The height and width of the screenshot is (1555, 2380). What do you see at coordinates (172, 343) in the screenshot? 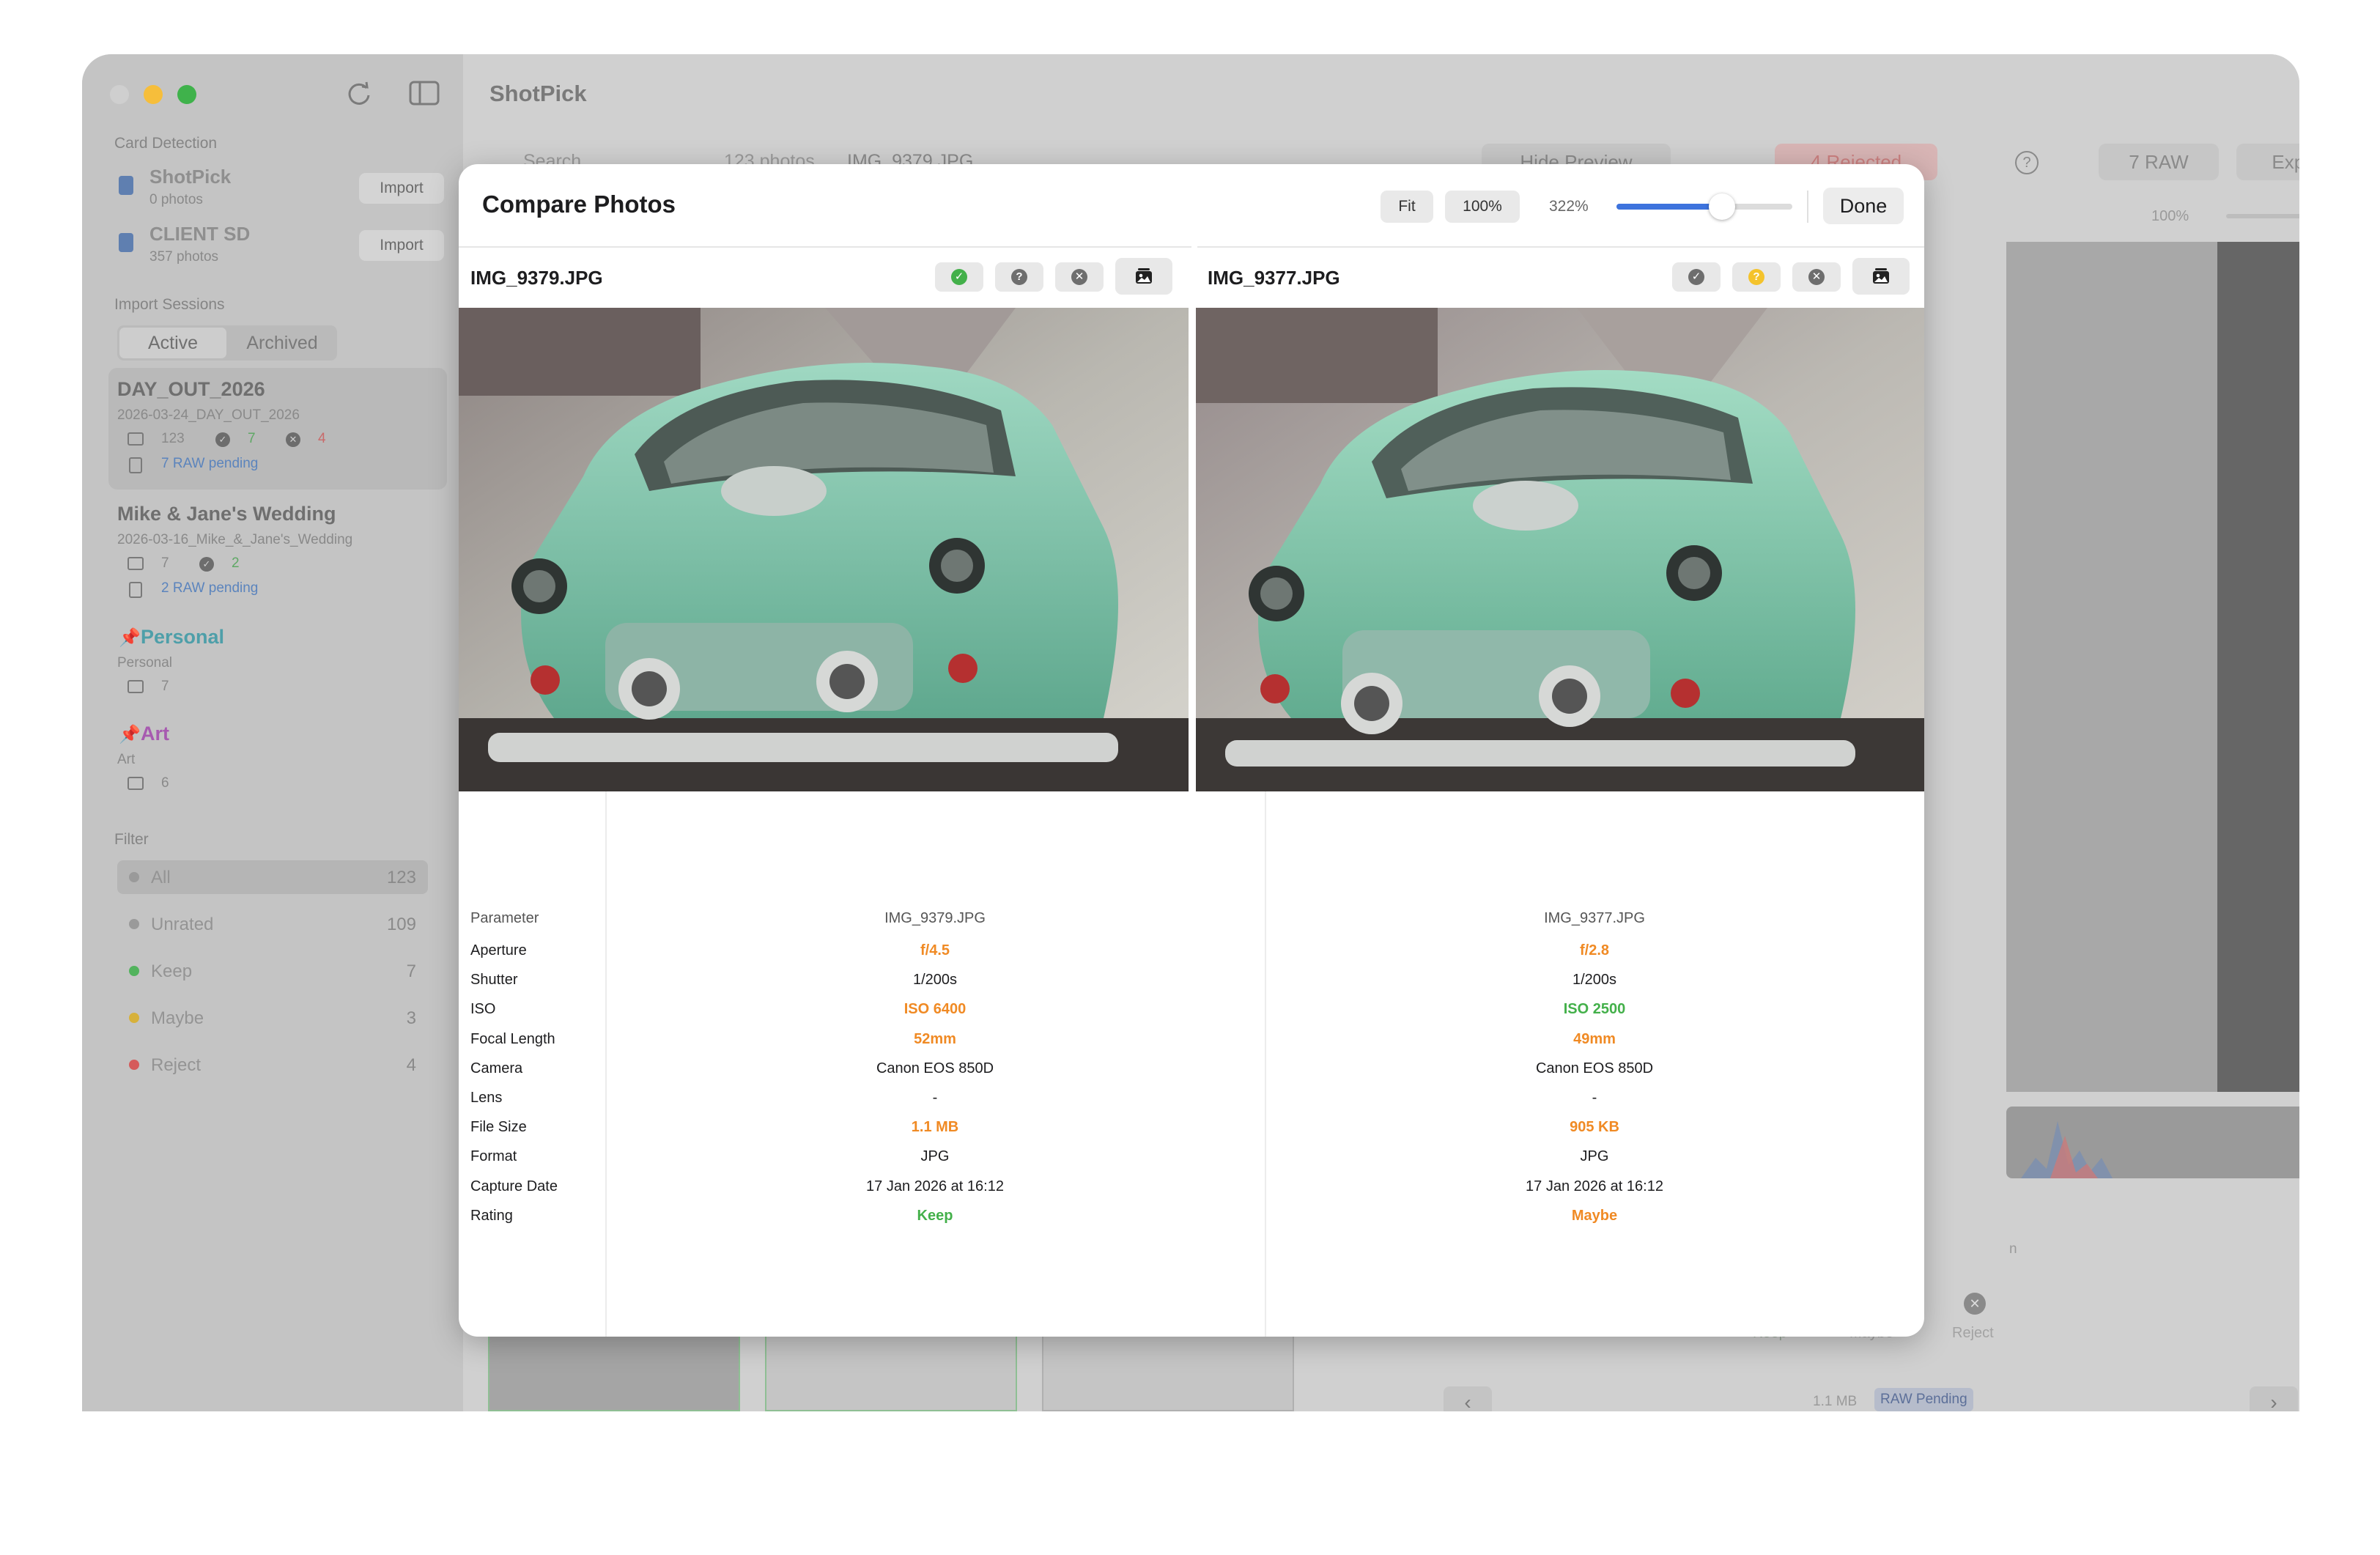
I see `tab-active: Active` at bounding box center [172, 343].